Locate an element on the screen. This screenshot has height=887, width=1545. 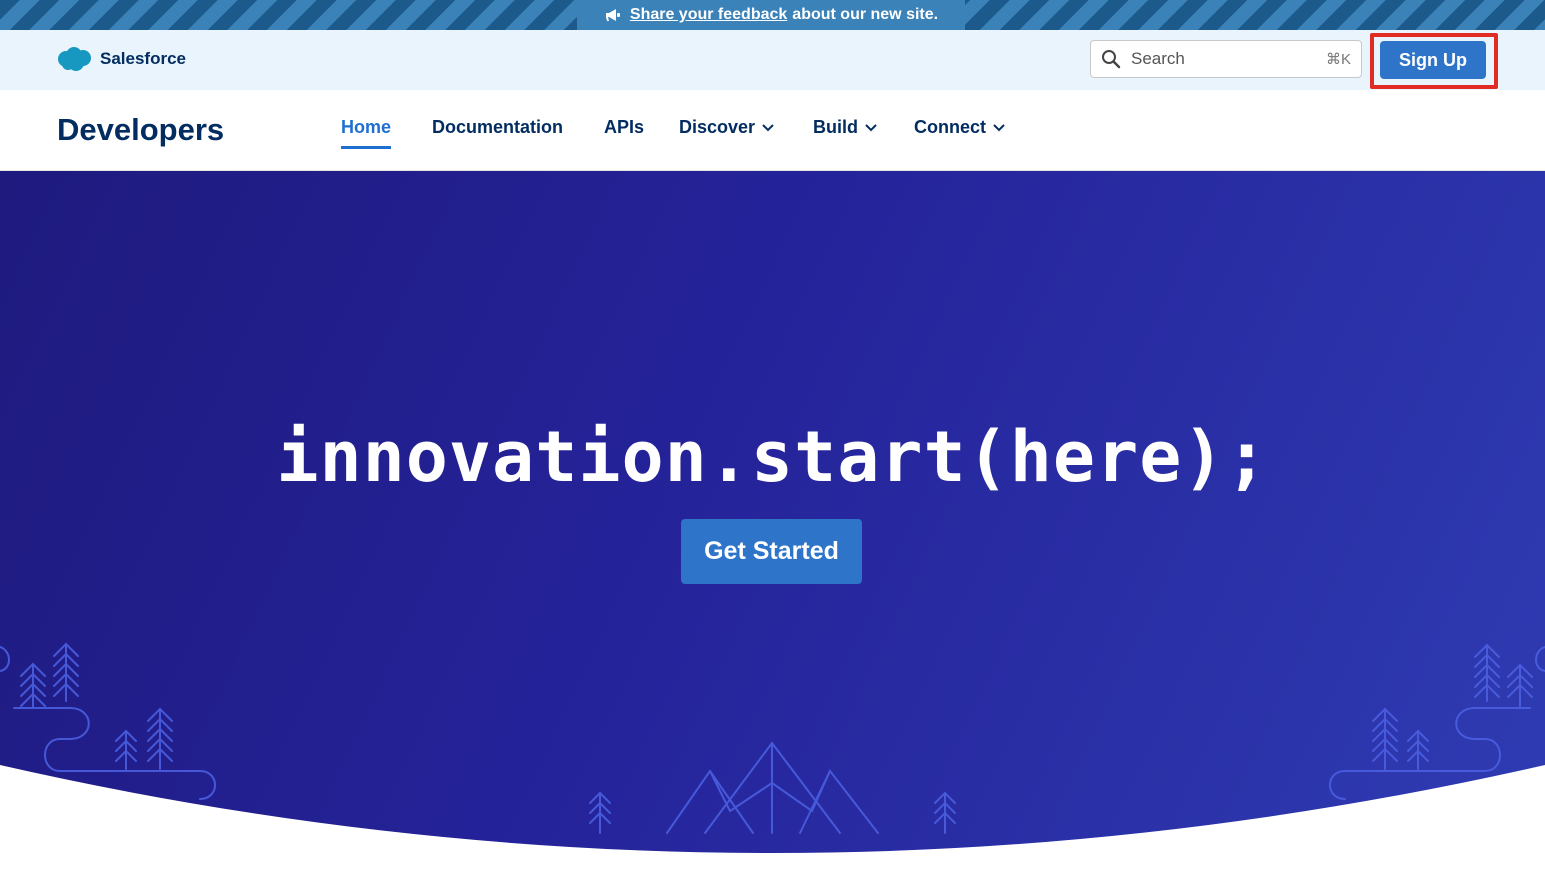
nav-item-discover: Discover is located at coordinates (727, 127).